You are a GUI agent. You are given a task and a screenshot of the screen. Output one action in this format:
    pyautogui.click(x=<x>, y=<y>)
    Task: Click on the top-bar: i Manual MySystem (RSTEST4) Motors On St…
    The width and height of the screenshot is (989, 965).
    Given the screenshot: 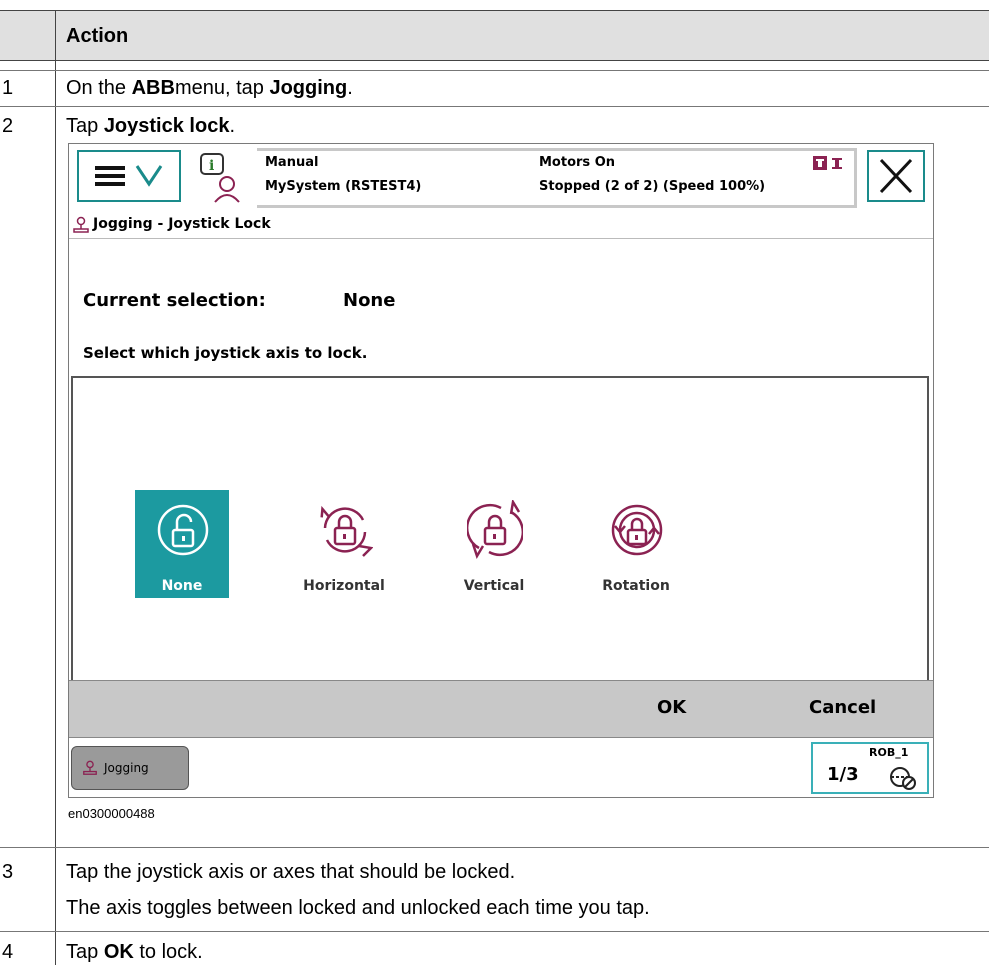 What is the action you would take?
    pyautogui.click(x=501, y=178)
    